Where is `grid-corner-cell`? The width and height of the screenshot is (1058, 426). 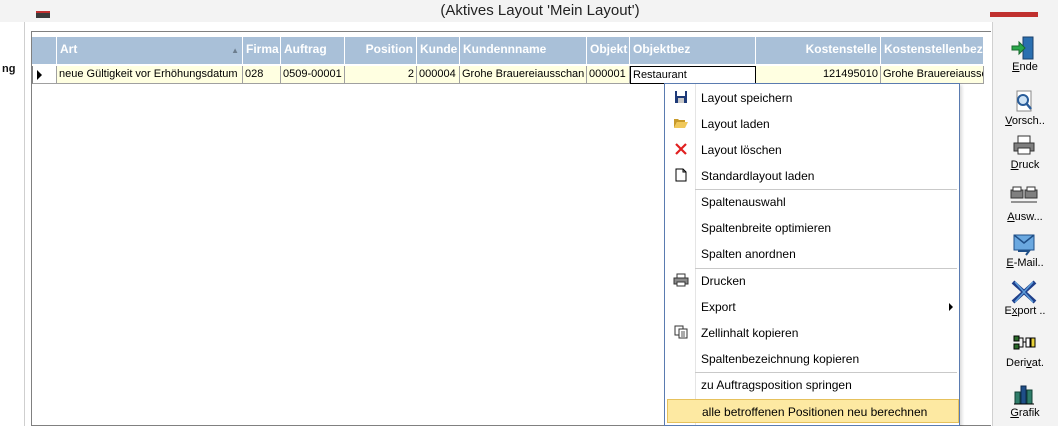 grid-corner-cell is located at coordinates (44, 51).